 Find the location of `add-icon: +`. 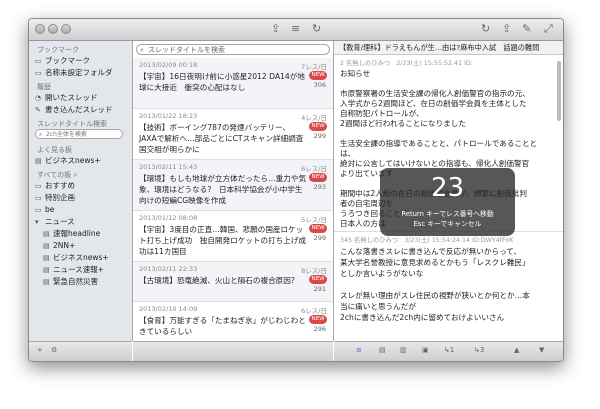

add-icon: + is located at coordinates (40, 350).